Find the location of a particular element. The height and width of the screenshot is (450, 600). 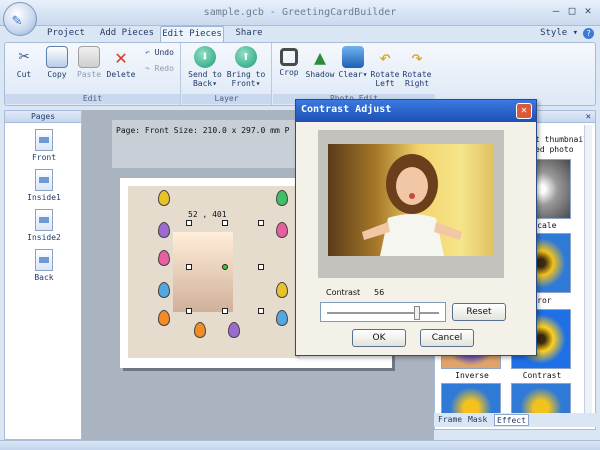

send-to-back-label: Send to is located at coordinates (205, 74).